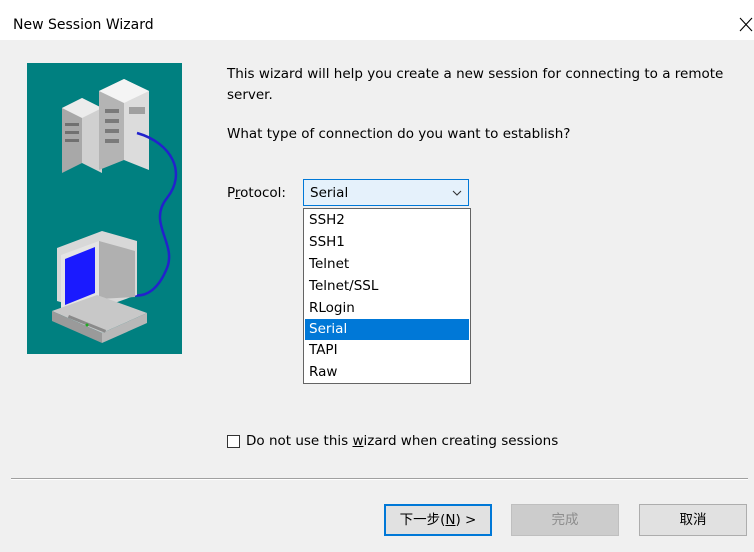 The width and height of the screenshot is (754, 552). What do you see at coordinates (387, 264) in the screenshot?
I see `protocol-option-telnet: Telnet` at bounding box center [387, 264].